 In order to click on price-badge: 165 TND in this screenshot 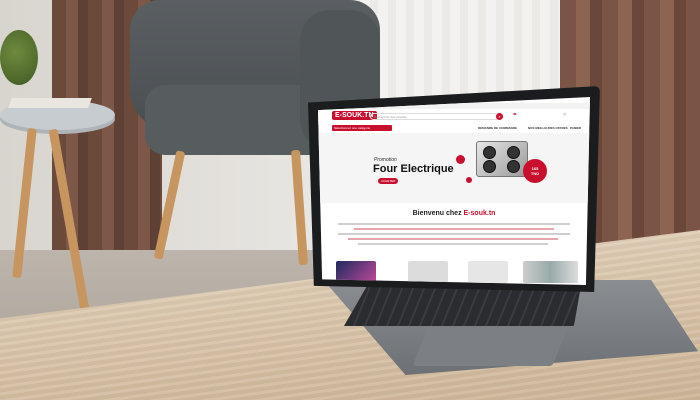, I will do `click(535, 171)`.